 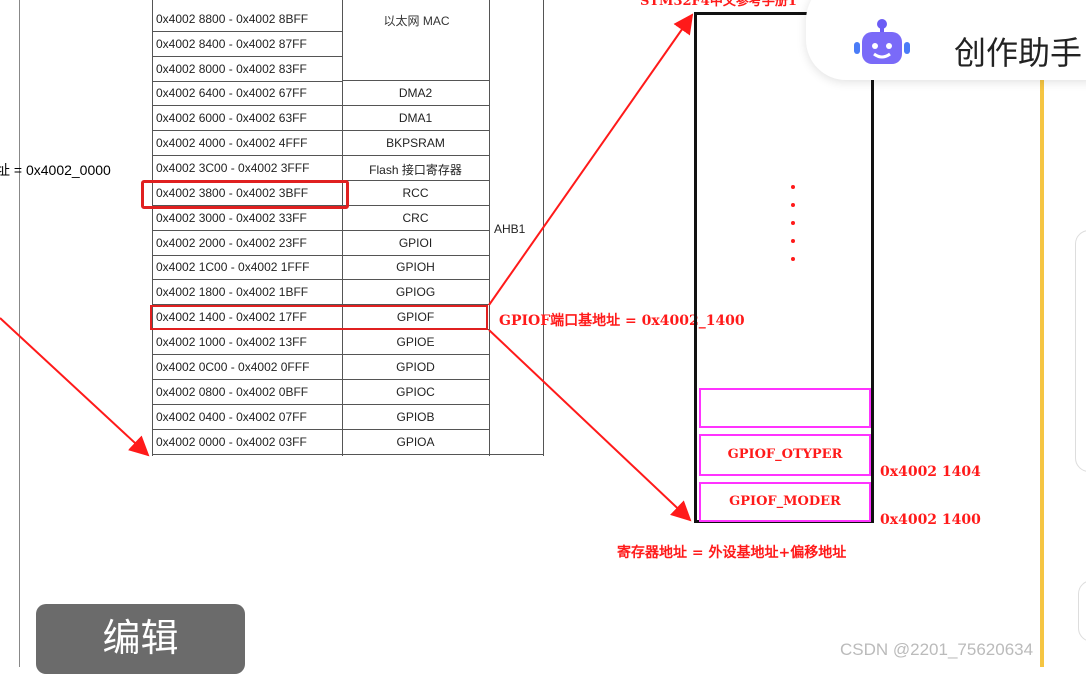 What do you see at coordinates (416, 80) in the screenshot?
I see `ethernet-group-bottom-line` at bounding box center [416, 80].